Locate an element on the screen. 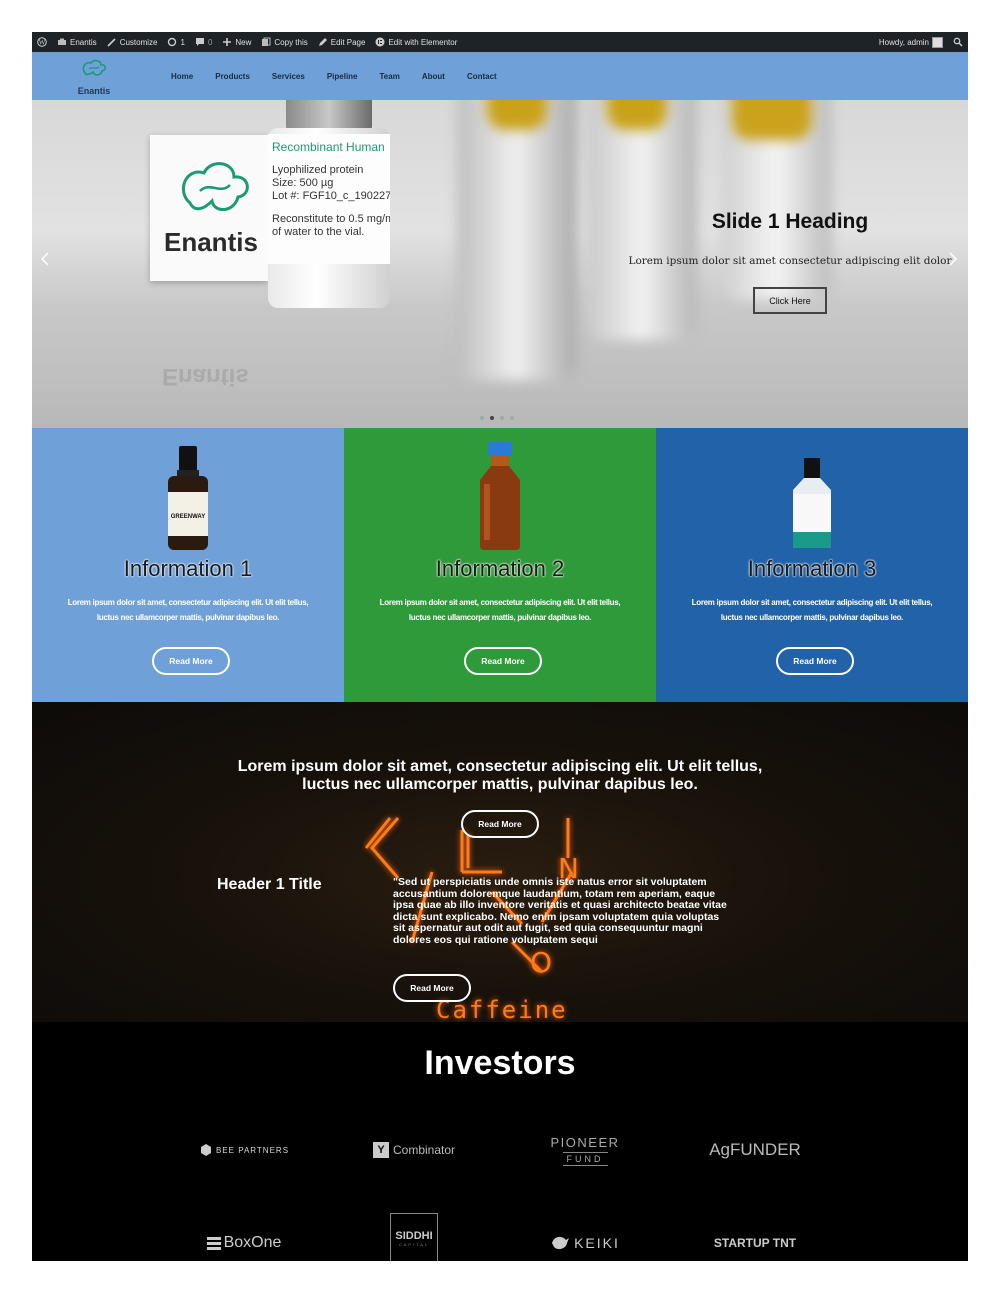  edit-page-link: Edit Page is located at coordinates (342, 42).